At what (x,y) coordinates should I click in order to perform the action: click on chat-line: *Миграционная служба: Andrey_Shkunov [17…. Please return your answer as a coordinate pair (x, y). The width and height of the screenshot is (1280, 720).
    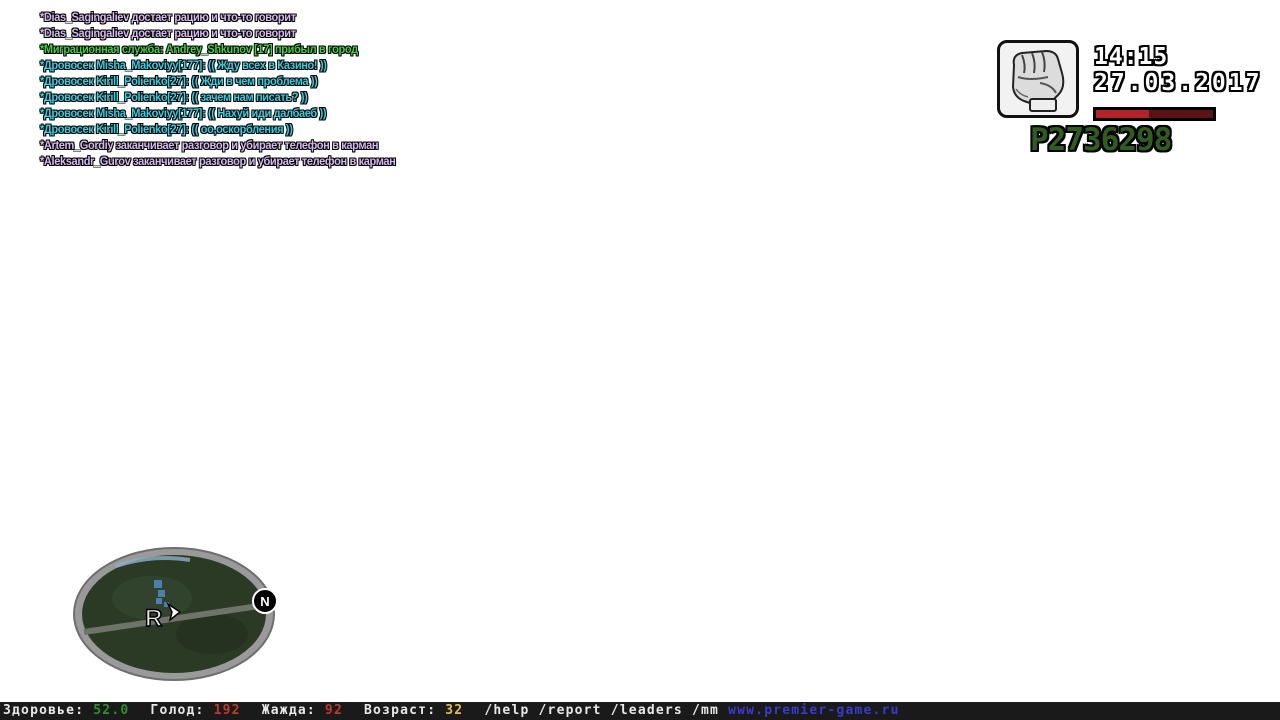
    Looking at the image, I should click on (199, 49).